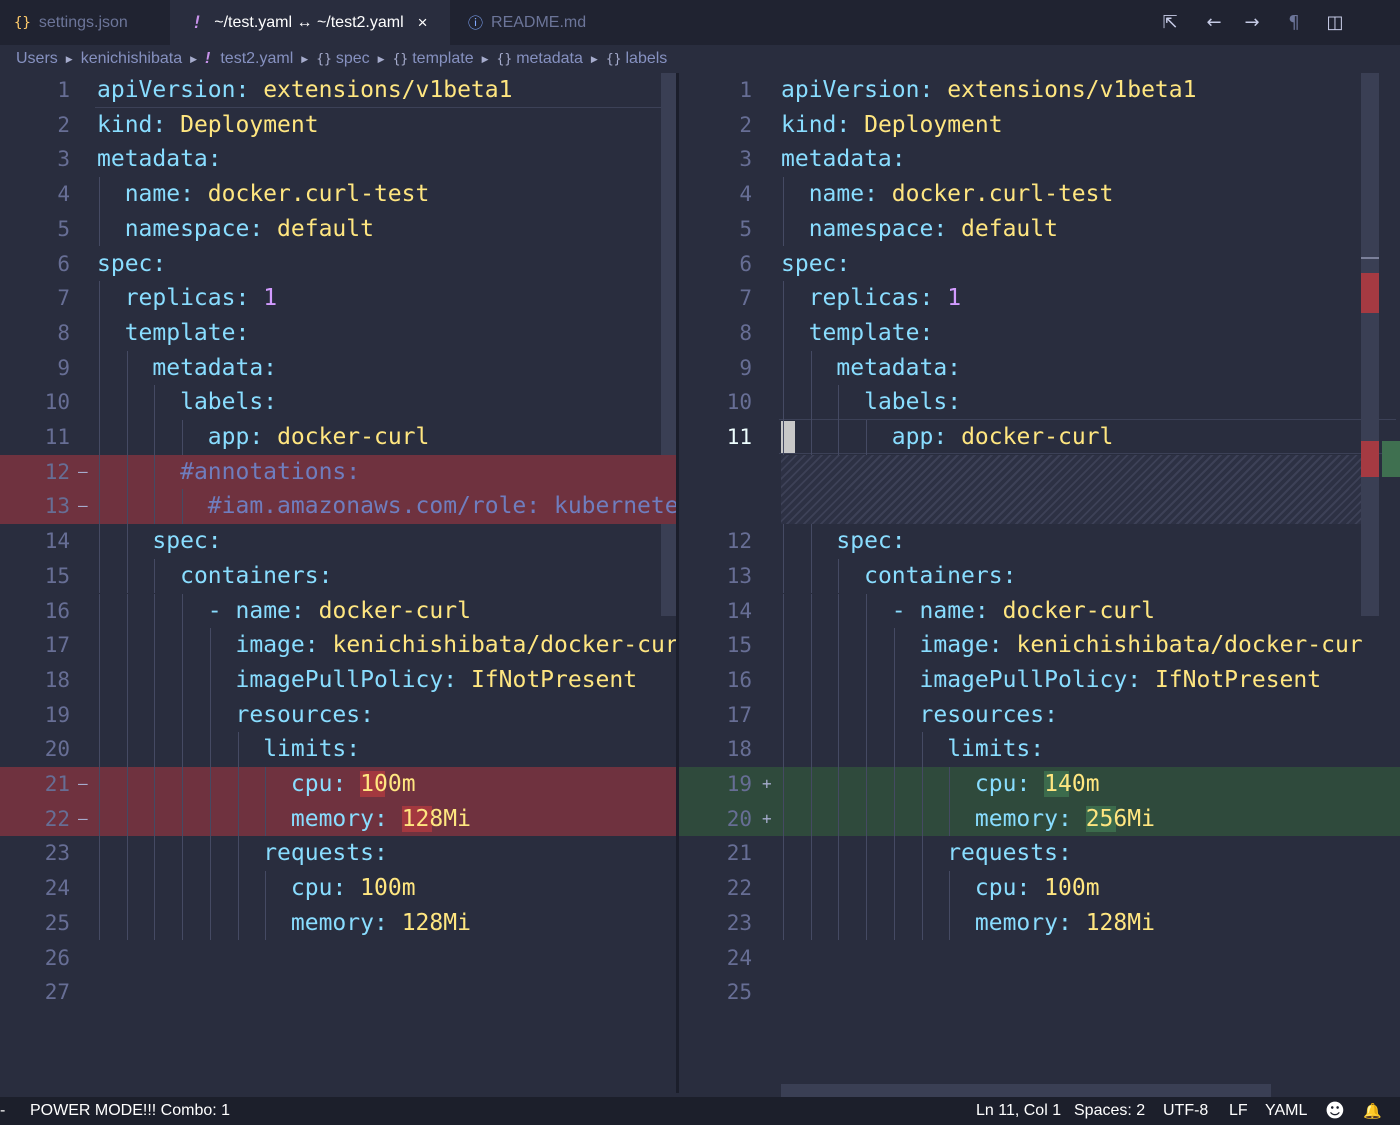 This screenshot has height=1125, width=1400. Describe the element at coordinates (1039, 680) in the screenshot. I see `code-line: 16 imagePullPolicy: IfNotPresent` at that location.